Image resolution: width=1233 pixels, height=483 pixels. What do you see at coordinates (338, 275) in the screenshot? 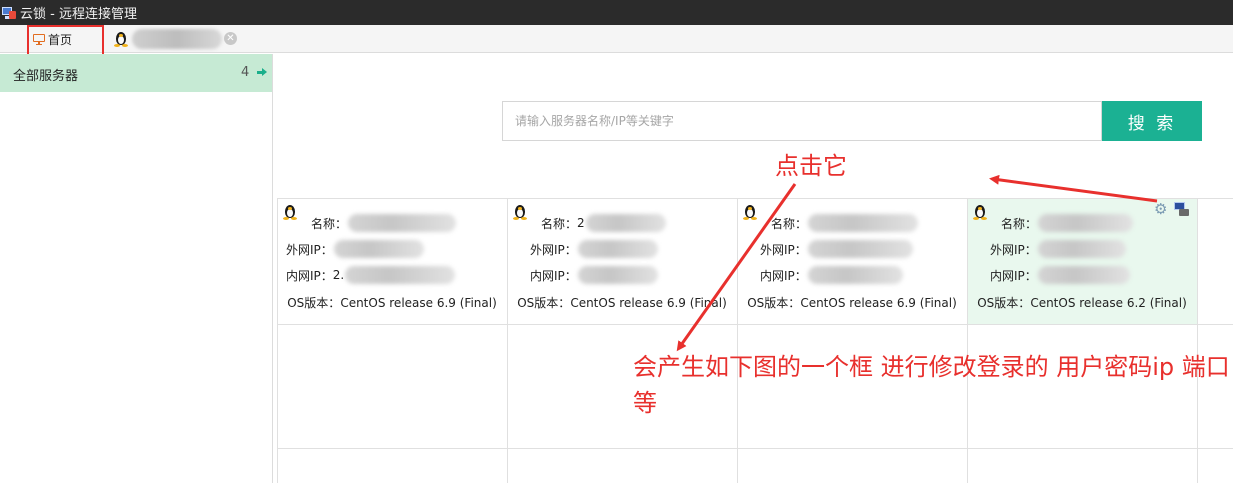
I see `server-lan-value: 2.` at bounding box center [338, 275].